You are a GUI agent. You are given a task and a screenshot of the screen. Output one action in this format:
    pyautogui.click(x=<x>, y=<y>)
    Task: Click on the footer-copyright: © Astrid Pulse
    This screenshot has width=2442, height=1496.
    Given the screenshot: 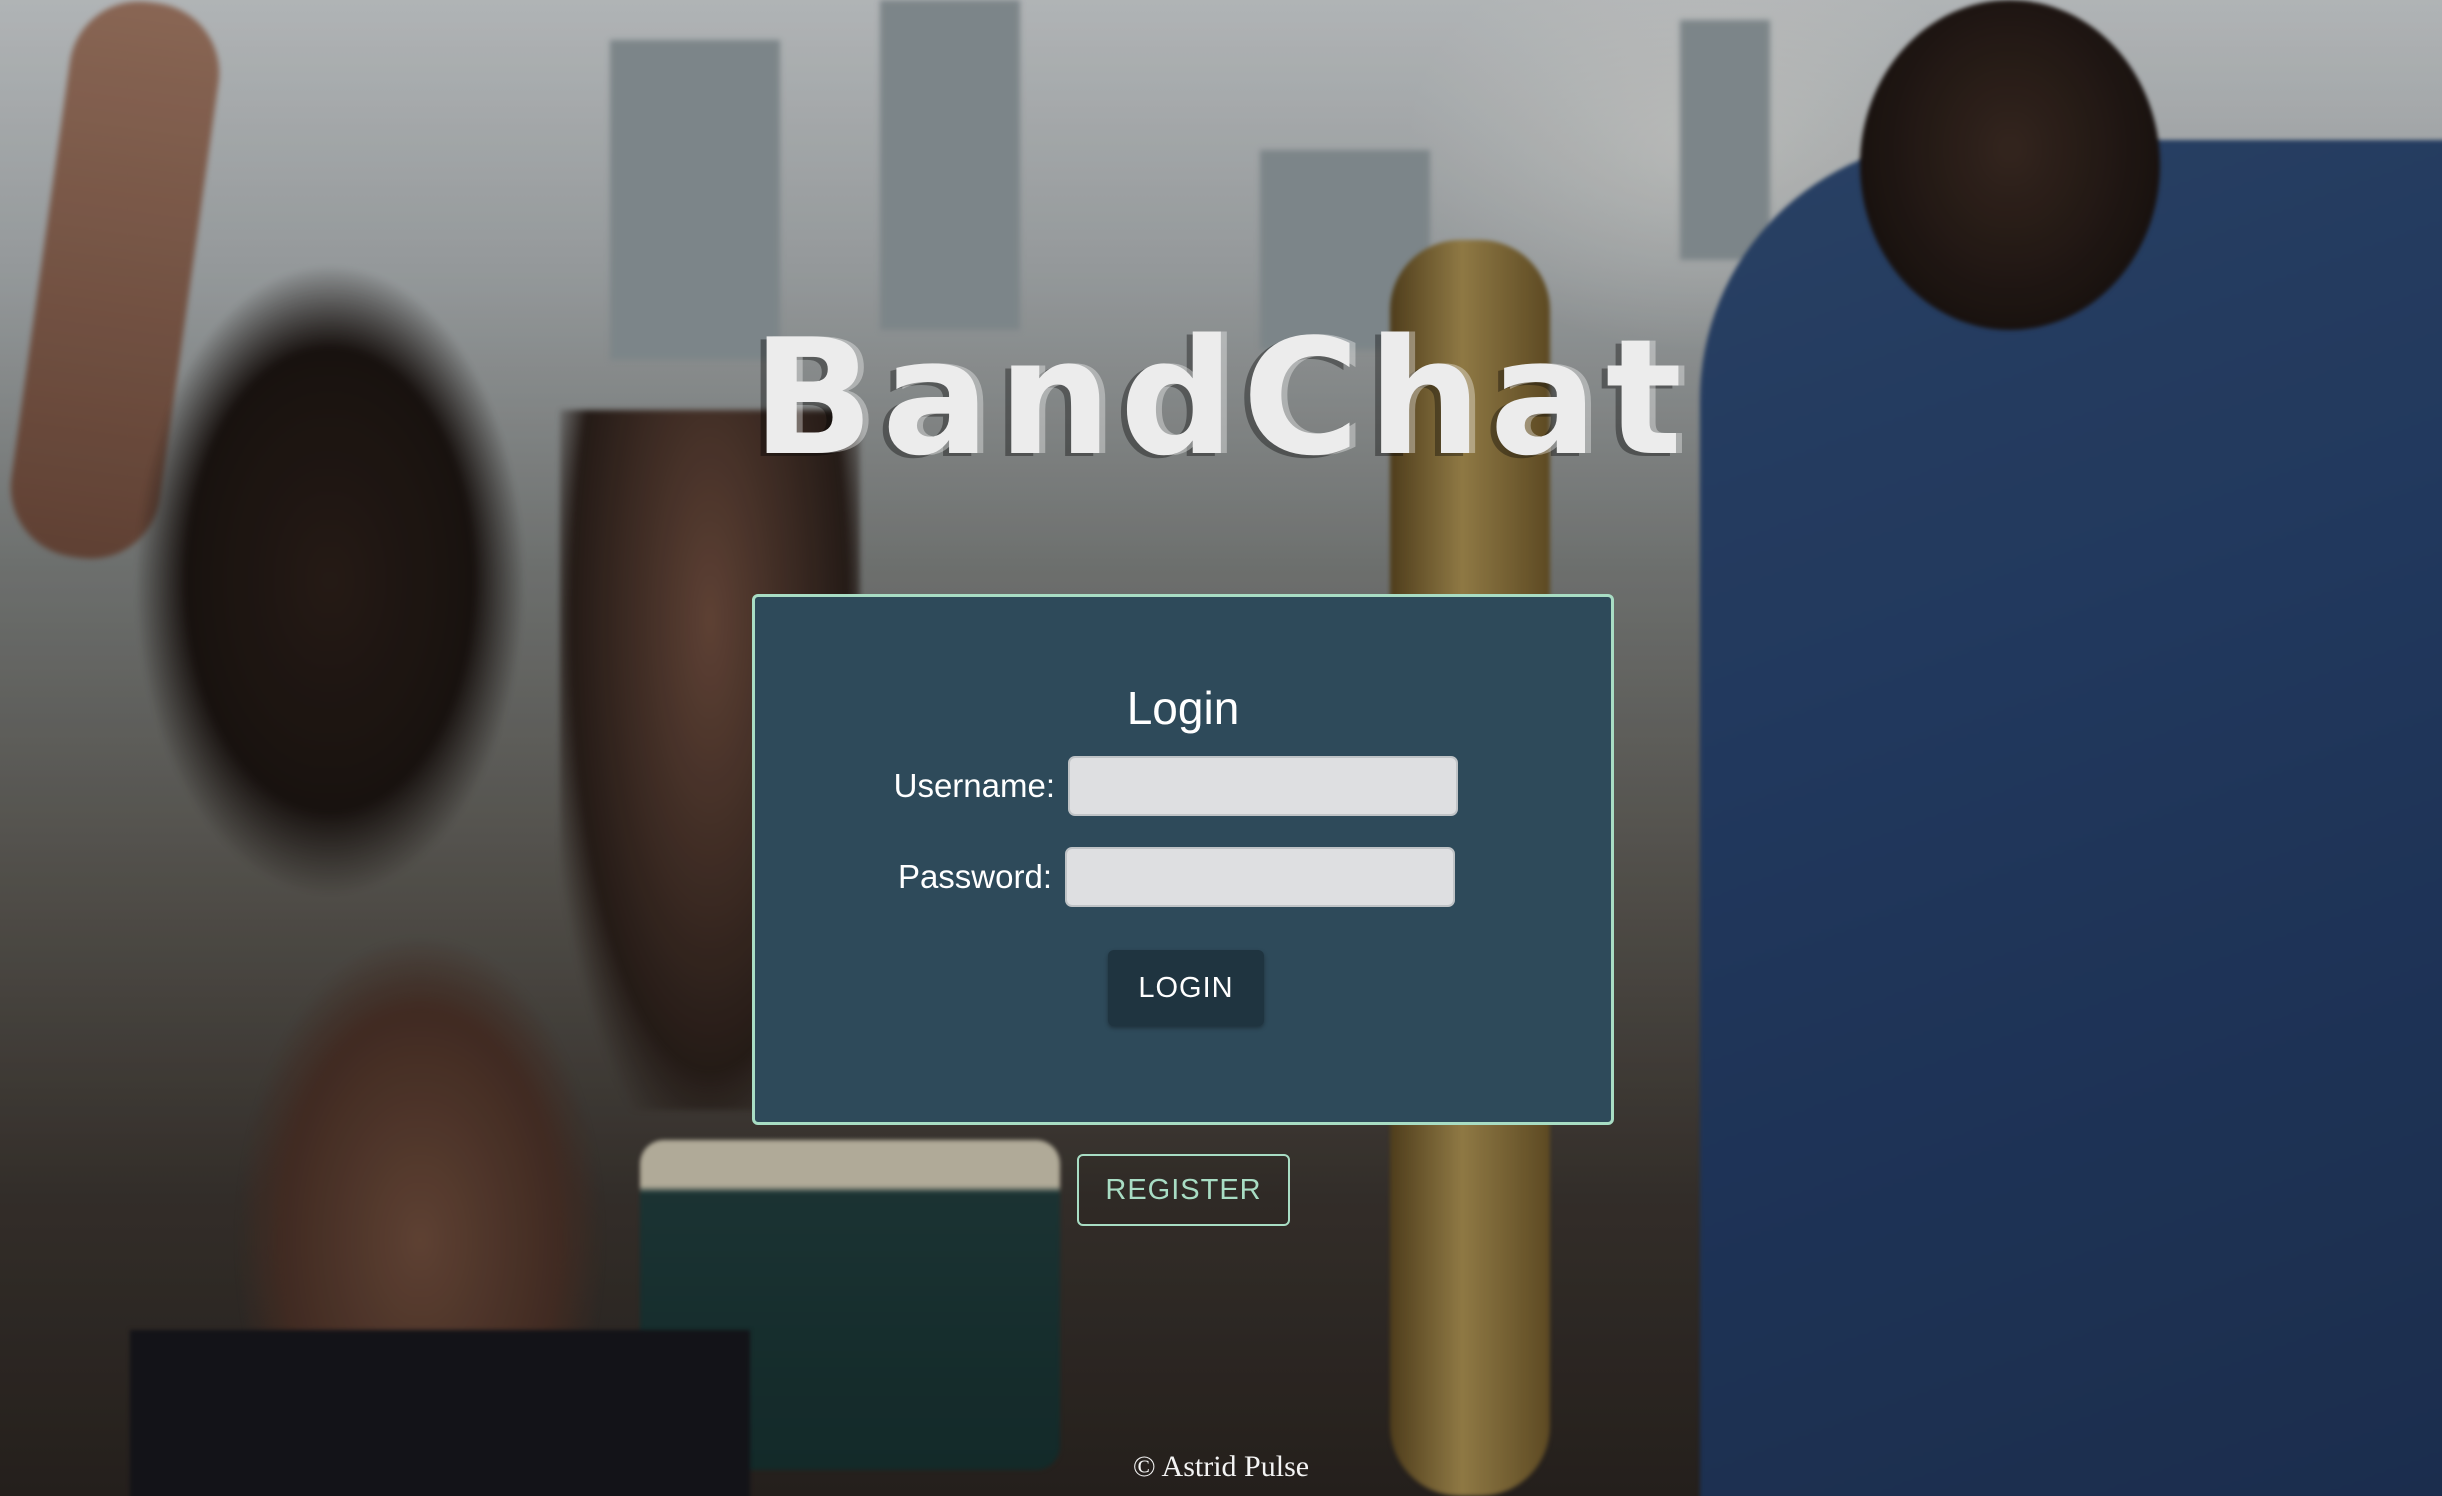 What is the action you would take?
    pyautogui.click(x=1221, y=1466)
    